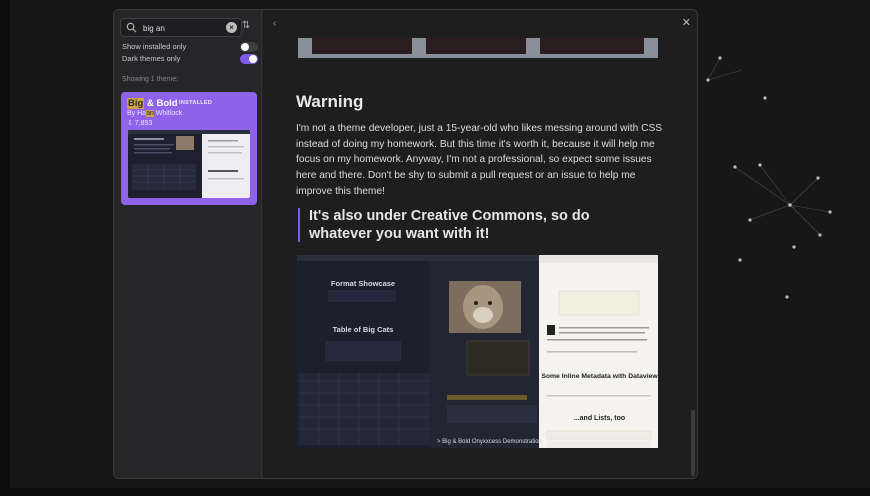  What do you see at coordinates (231, 27) in the screenshot?
I see `clear-search-icon: ×` at bounding box center [231, 27].